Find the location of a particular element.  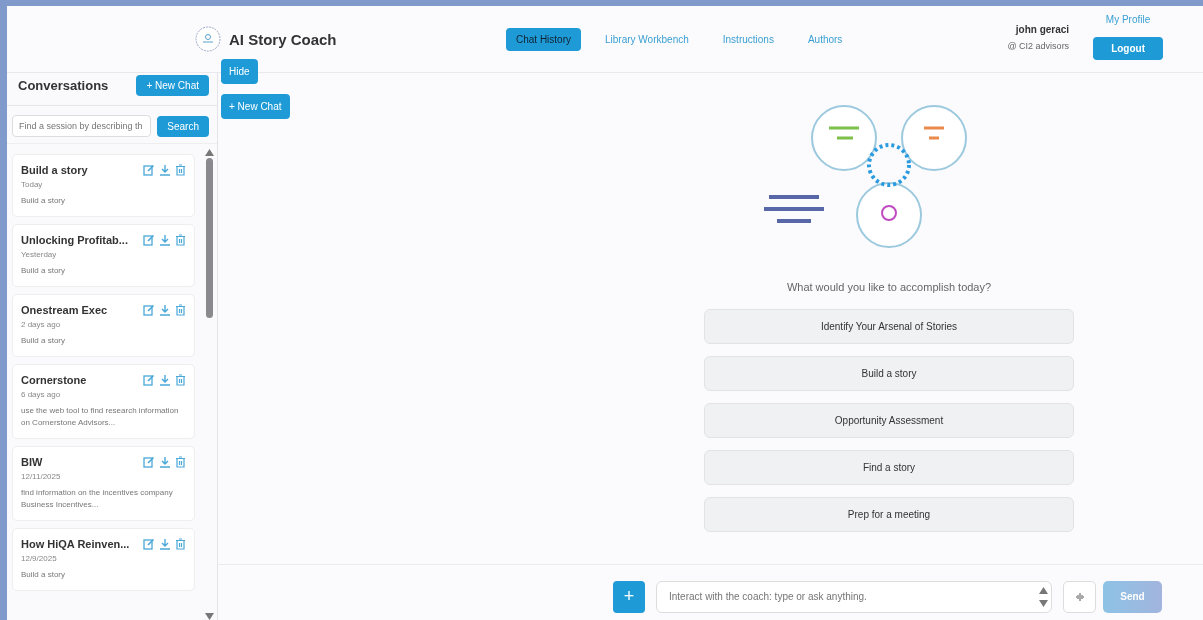

sidebar-title: Conversations is located at coordinates (63, 85).